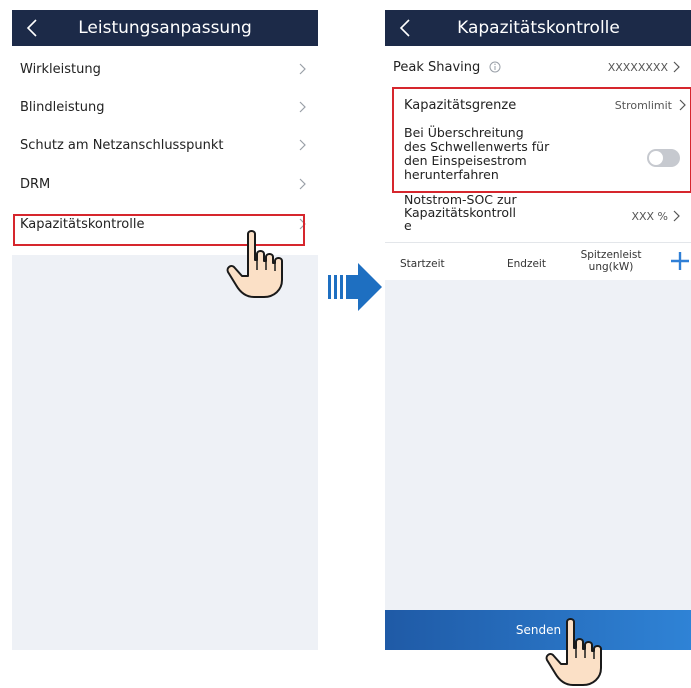  I want to click on table-header: Startzeit Endzeit Spitzenleist ung(kW), so click(538, 261).